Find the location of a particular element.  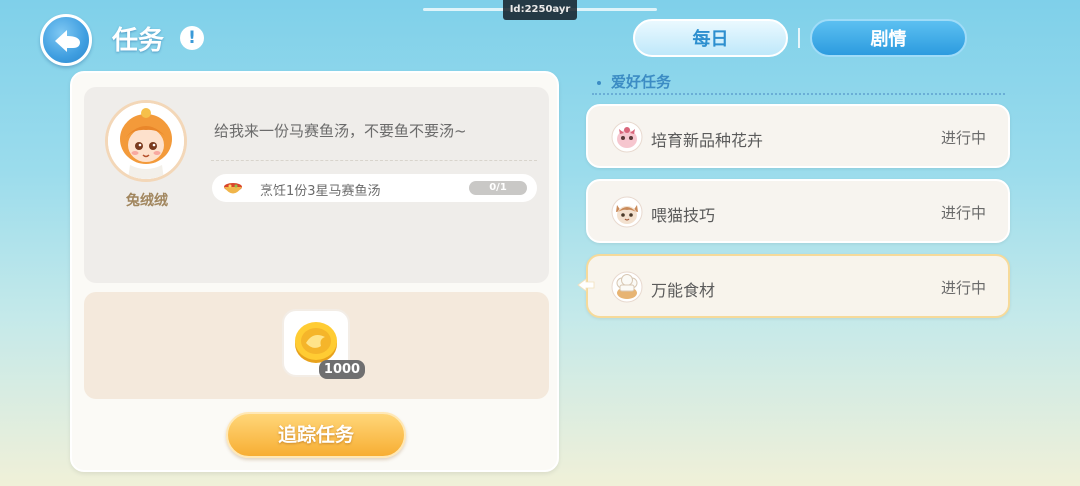

bullet-dot is located at coordinates (599, 82).